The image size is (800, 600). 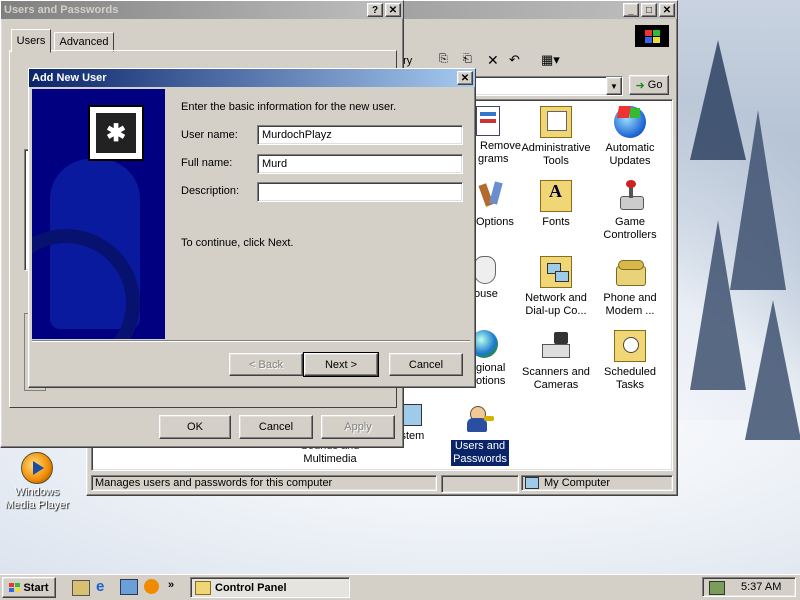 What do you see at coordinates (630, 222) in the screenshot?
I see `cp-item-label: Game` at bounding box center [630, 222].